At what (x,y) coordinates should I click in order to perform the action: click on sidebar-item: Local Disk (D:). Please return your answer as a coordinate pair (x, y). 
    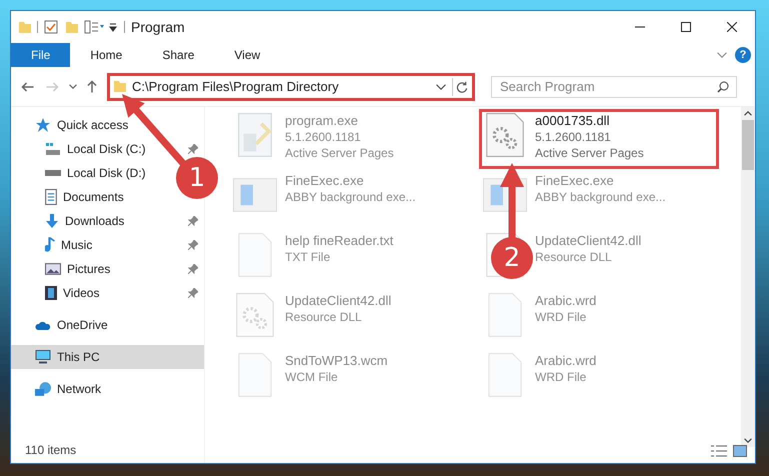
    Looking at the image, I should click on (78, 173).